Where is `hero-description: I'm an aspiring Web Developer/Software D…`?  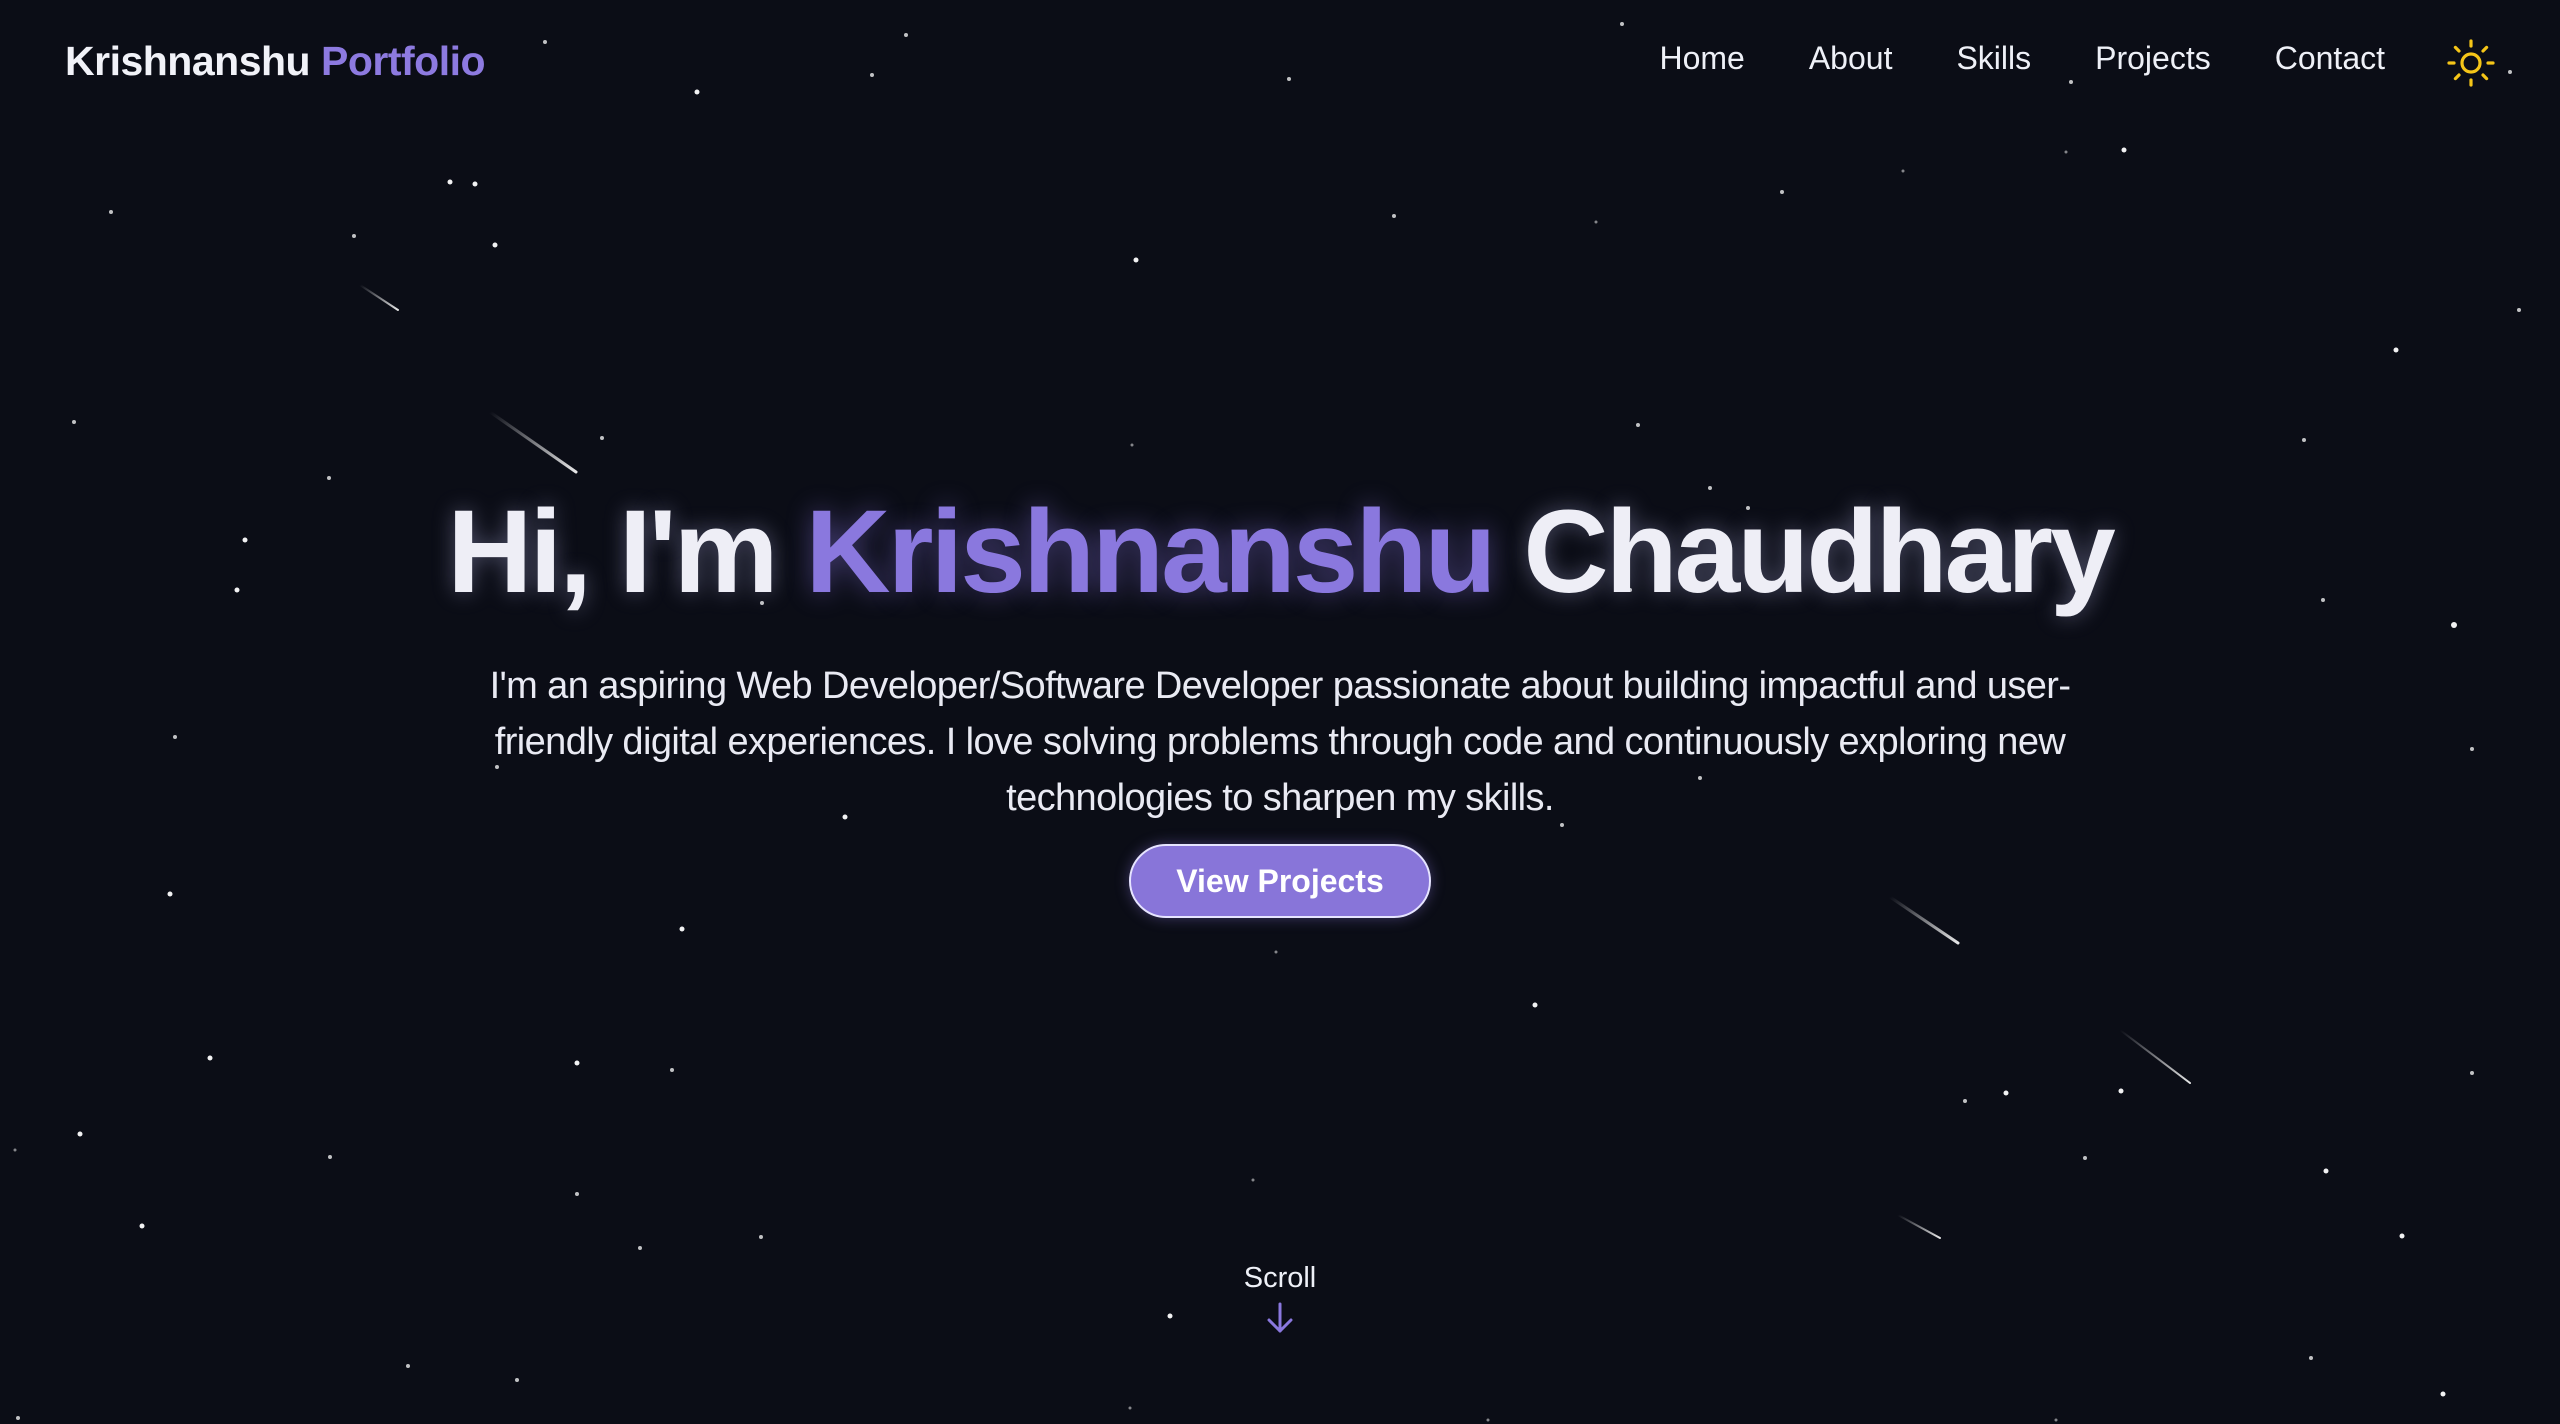 hero-description: I'm an aspiring Web Developer/Software D… is located at coordinates (1280, 742).